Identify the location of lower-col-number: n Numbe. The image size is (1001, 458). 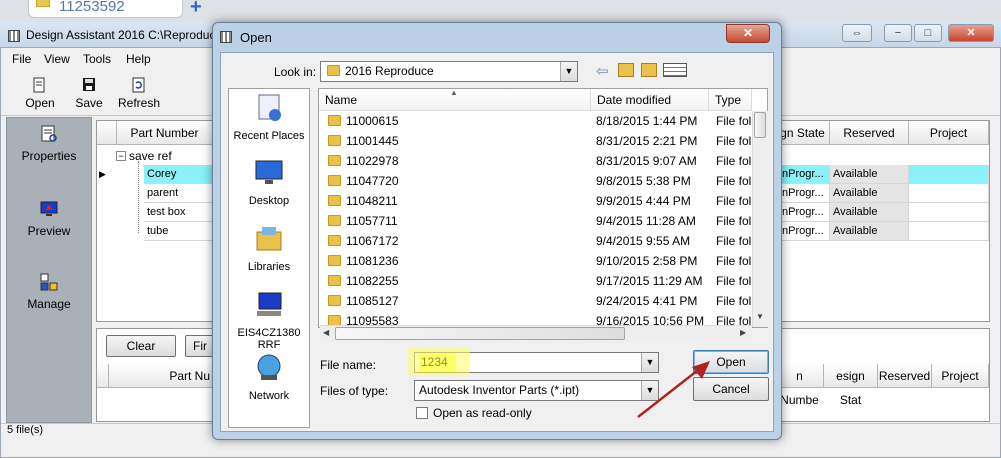
(800, 385).